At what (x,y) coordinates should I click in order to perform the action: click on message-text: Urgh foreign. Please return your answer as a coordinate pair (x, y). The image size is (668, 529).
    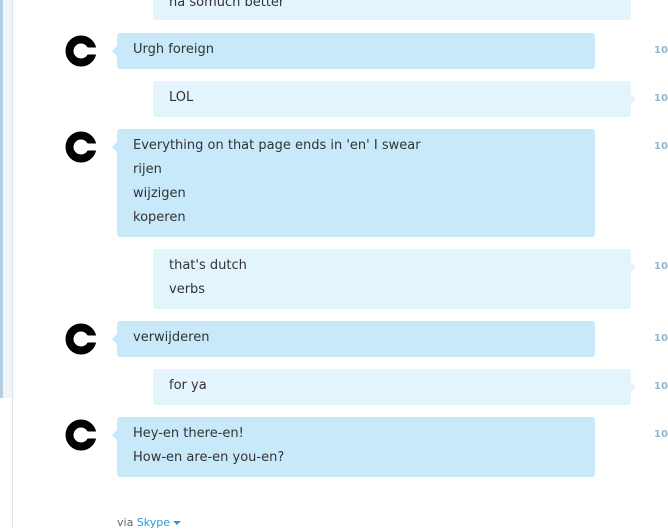
    Looking at the image, I should click on (173, 49).